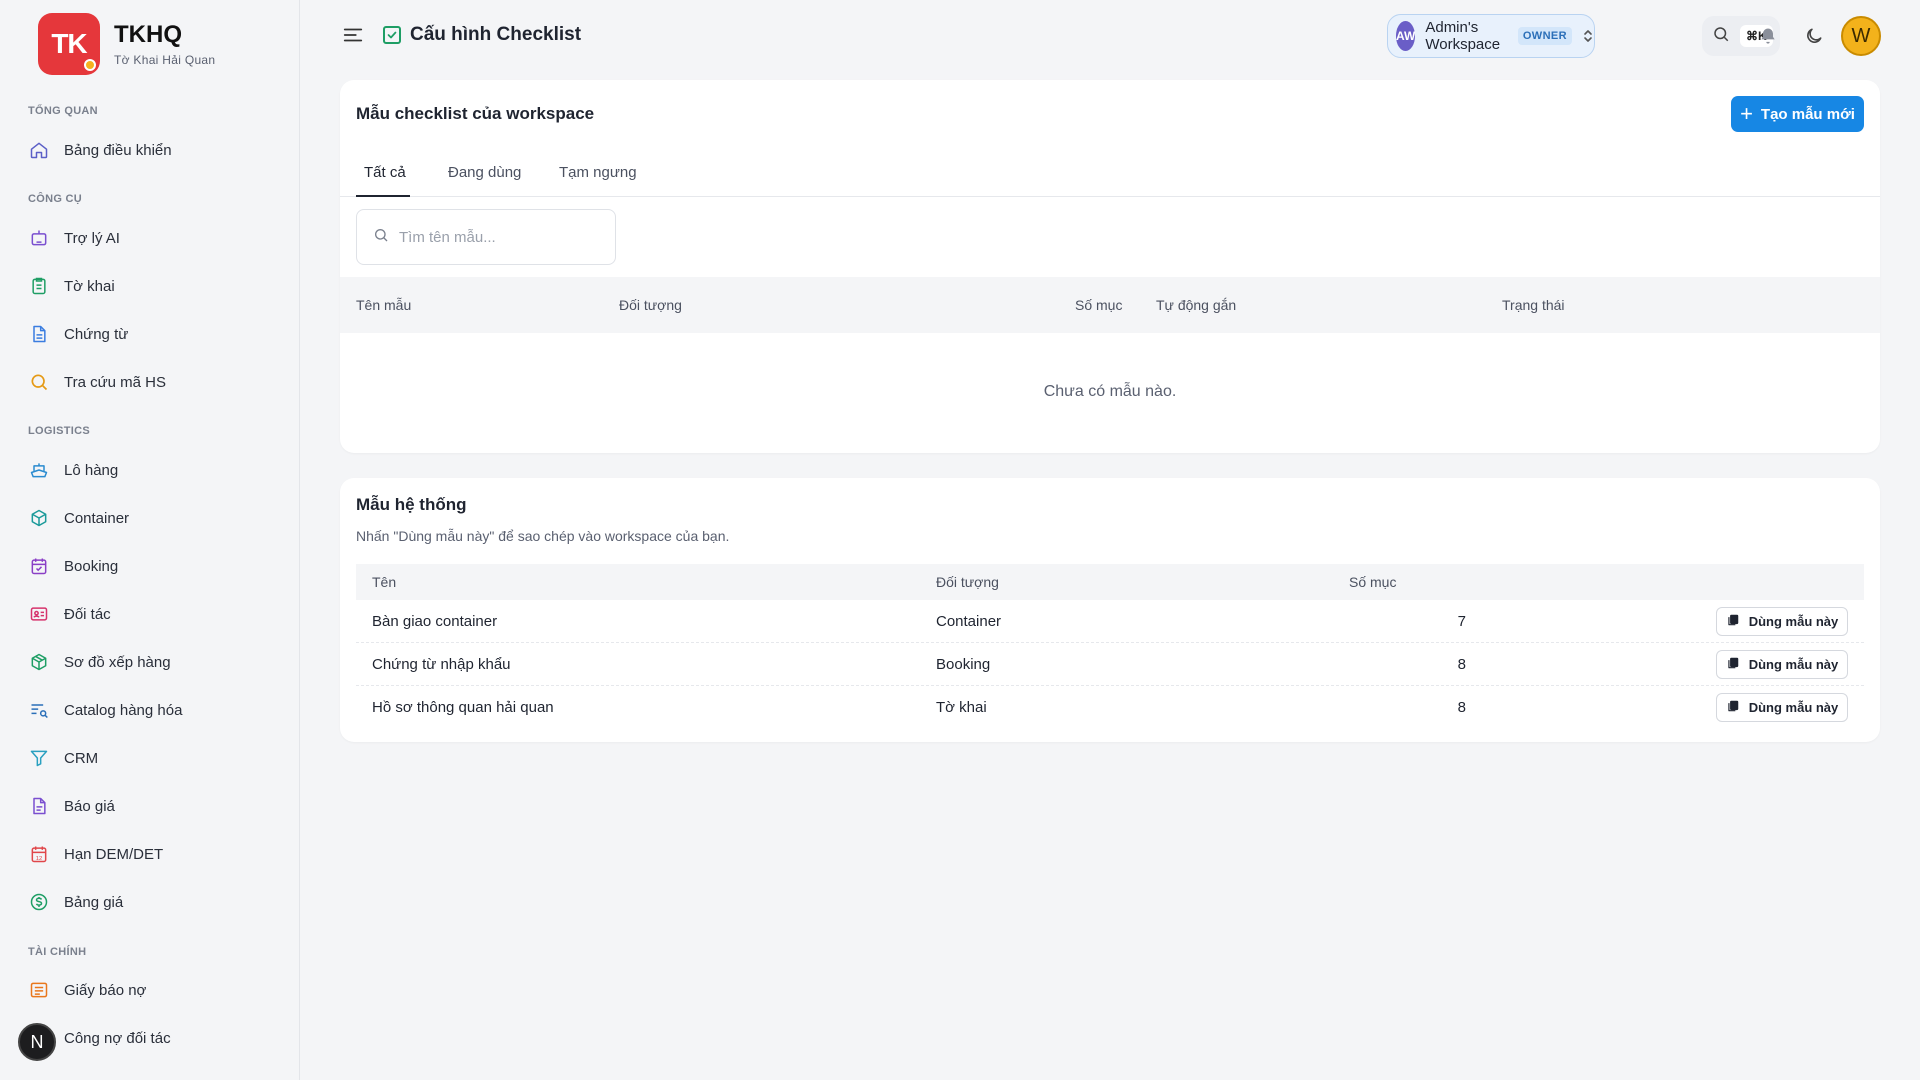 This screenshot has width=1920, height=1080. I want to click on checkbox-icon, so click(392, 35).